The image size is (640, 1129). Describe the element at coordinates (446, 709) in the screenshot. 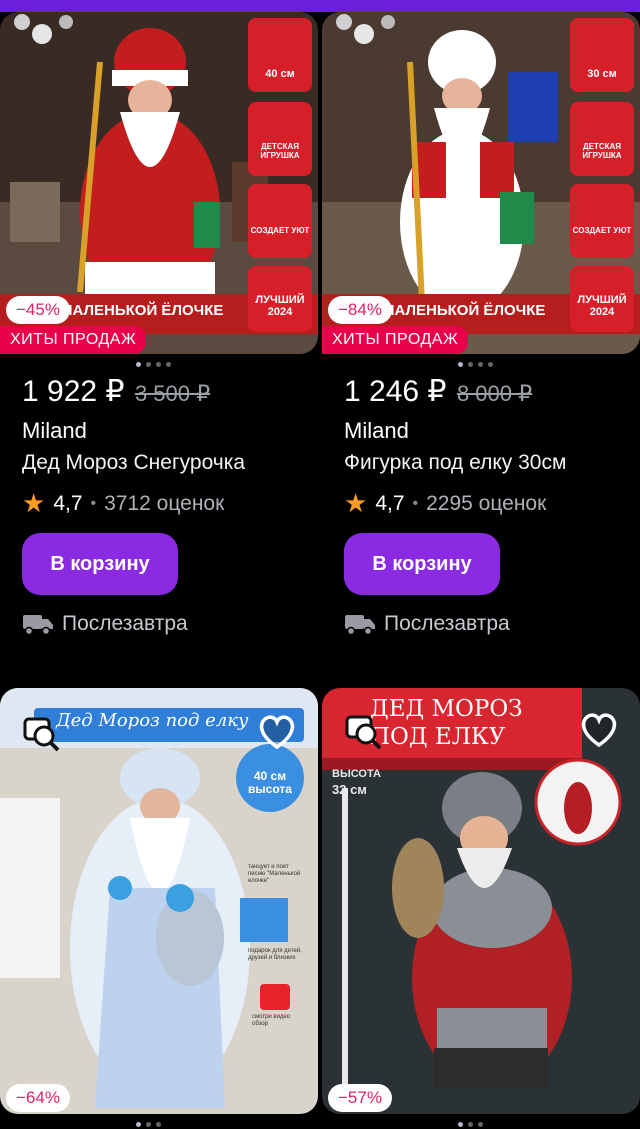

I see `image-banner-title: ДЕД МОРОЗ` at that location.